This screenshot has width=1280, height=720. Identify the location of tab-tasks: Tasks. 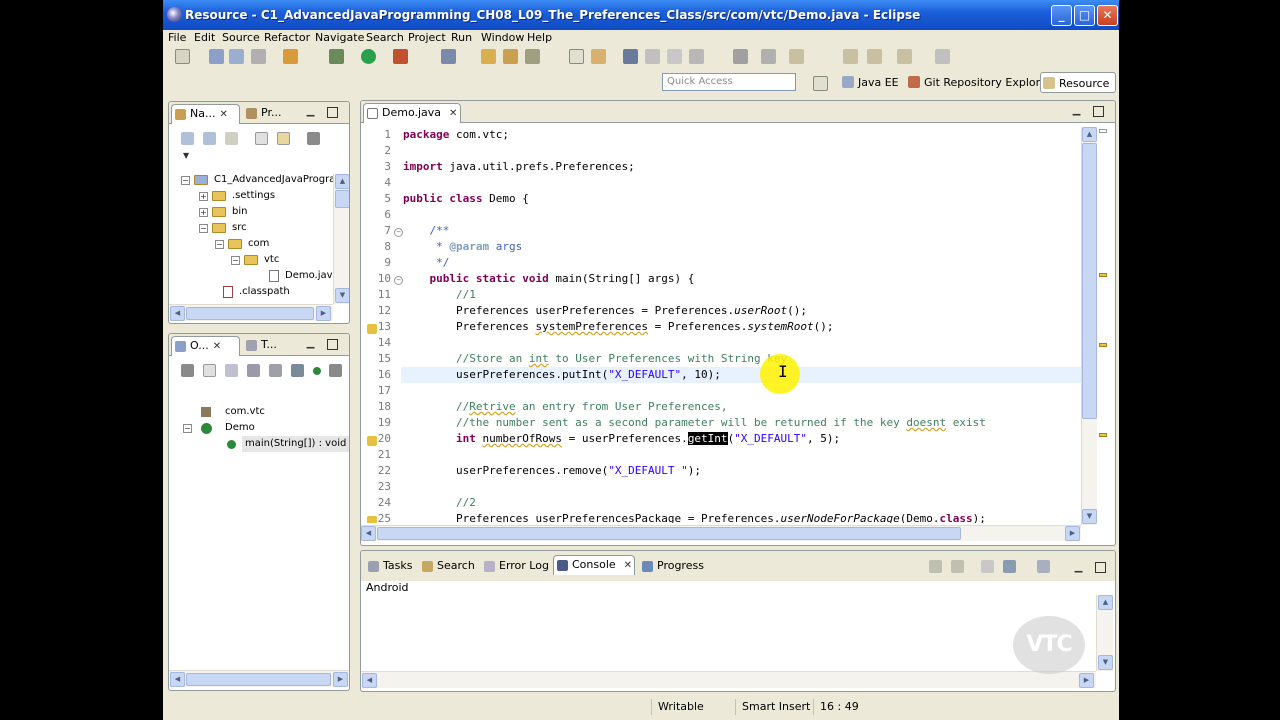
(388, 567).